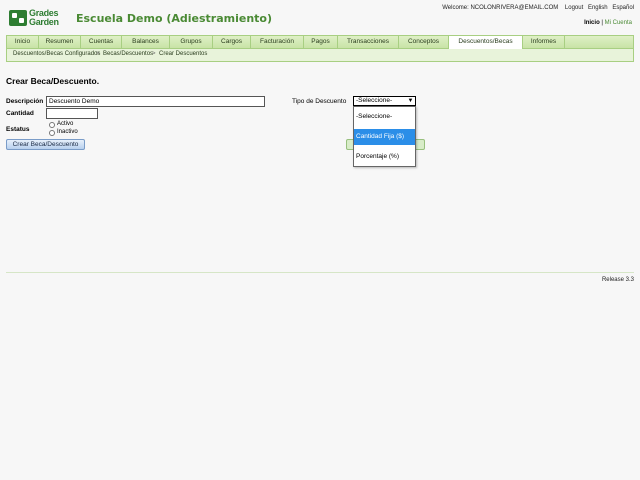 This screenshot has width=640, height=480. I want to click on tab-pagos: Pagos, so click(321, 42).